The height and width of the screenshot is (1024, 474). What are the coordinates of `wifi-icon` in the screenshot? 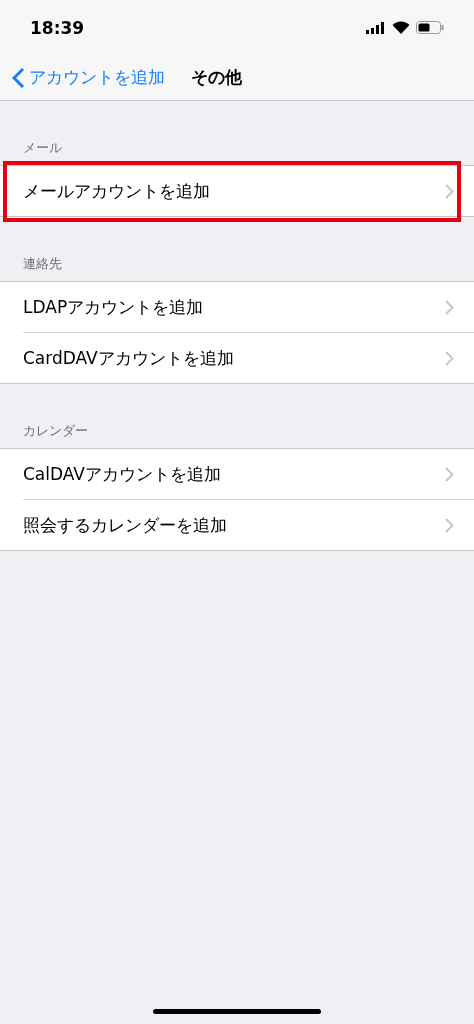 It's located at (401, 27).